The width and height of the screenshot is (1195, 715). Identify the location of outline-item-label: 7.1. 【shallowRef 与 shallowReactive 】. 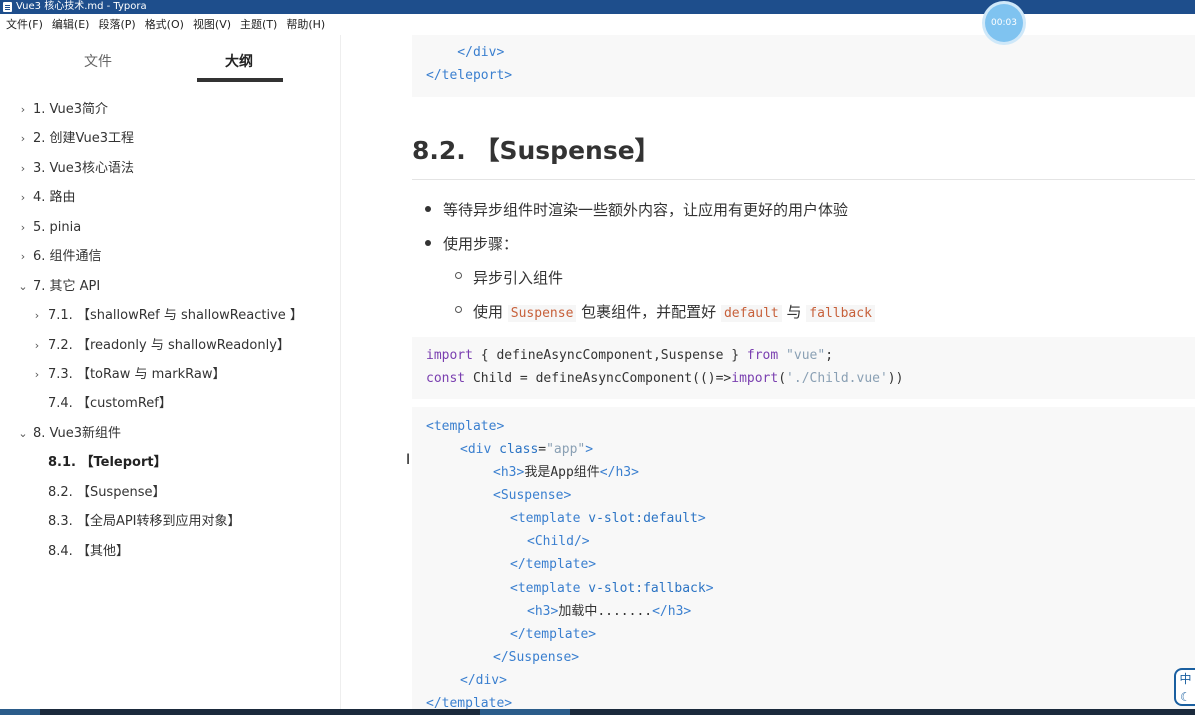
(175, 316).